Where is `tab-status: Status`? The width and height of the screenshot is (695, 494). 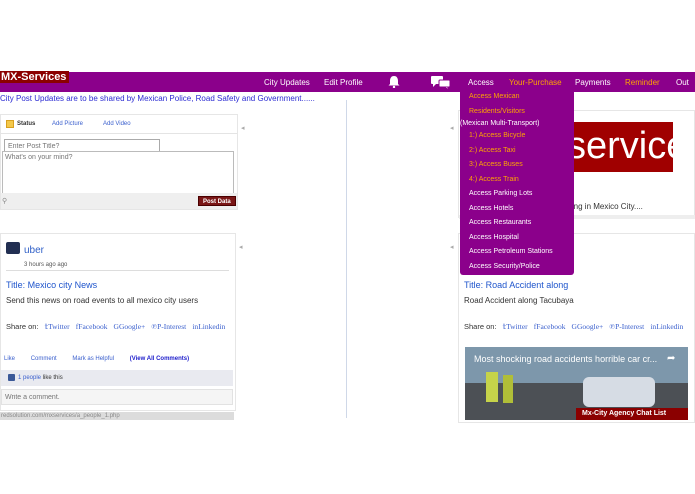
tab-status: Status is located at coordinates (26, 124).